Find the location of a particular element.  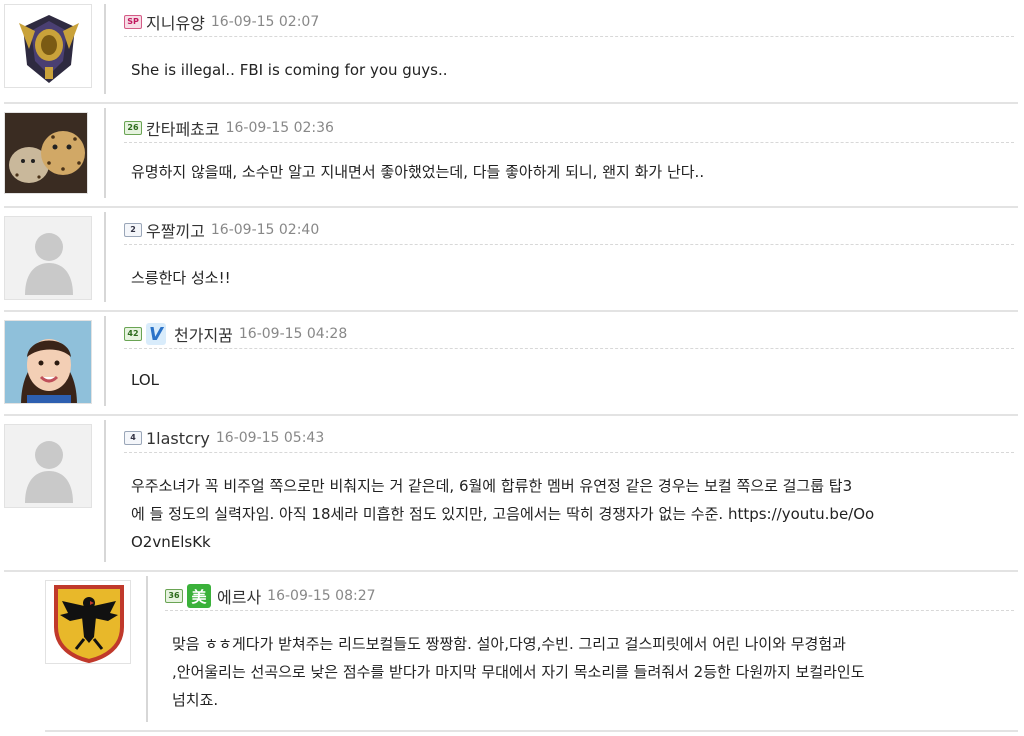

comment-text: LOL is located at coordinates (145, 380).